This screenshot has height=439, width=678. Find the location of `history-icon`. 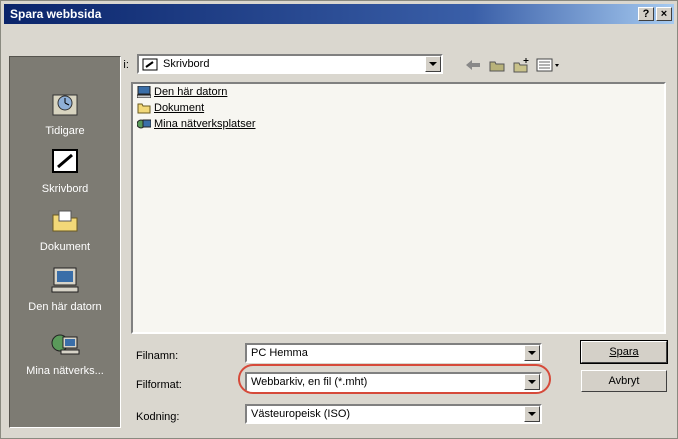

history-icon is located at coordinates (65, 105).